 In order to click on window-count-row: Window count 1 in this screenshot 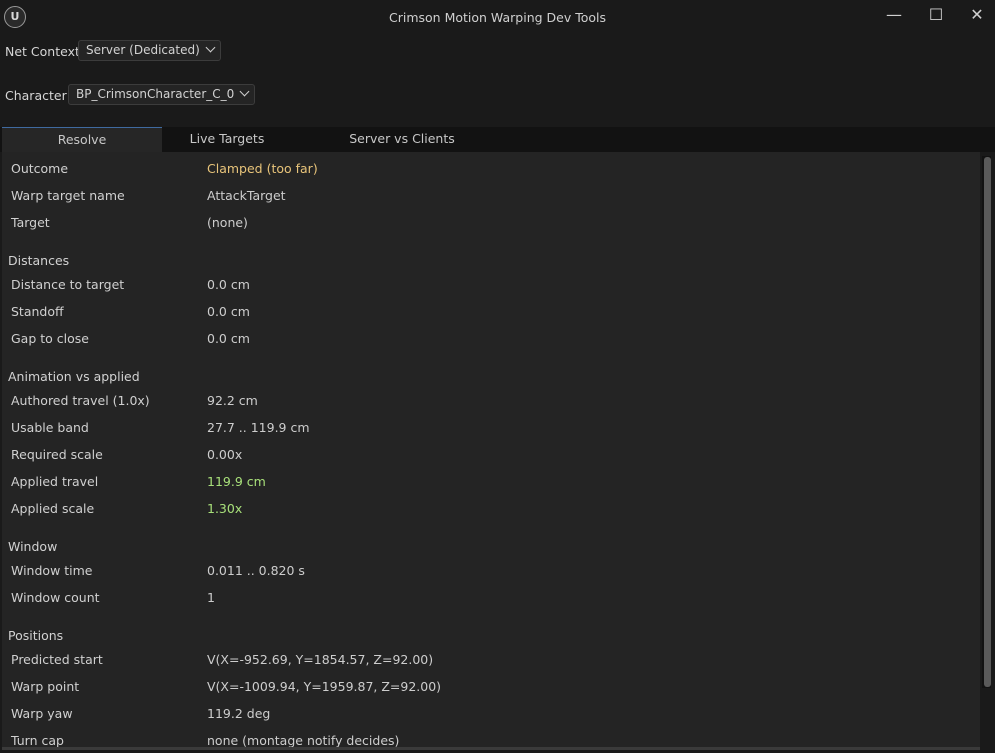, I will do `click(491, 599)`.